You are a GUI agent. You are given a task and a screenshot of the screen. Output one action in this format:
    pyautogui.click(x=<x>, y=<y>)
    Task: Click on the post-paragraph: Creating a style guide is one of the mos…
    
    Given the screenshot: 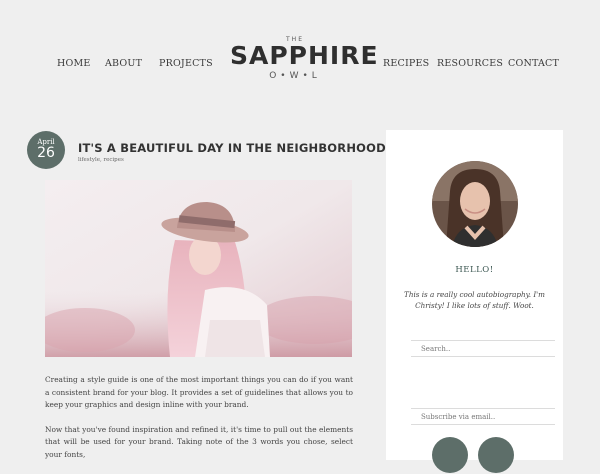 What is the action you would take?
    pyautogui.click(x=199, y=392)
    